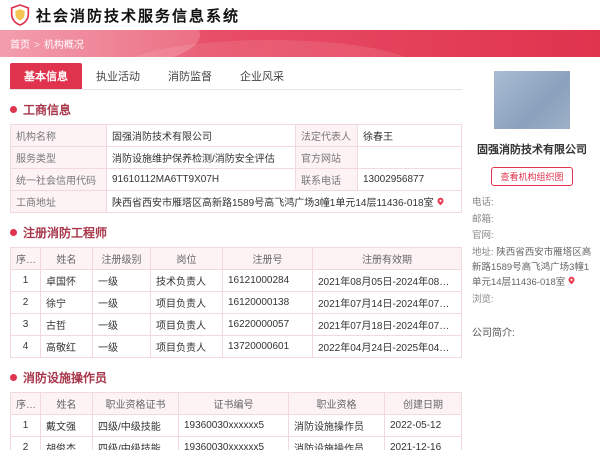 The height and width of the screenshot is (450, 600). Describe the element at coordinates (423, 443) in the screenshot. I see `cell-created-date: 2021-12-16` at that location.